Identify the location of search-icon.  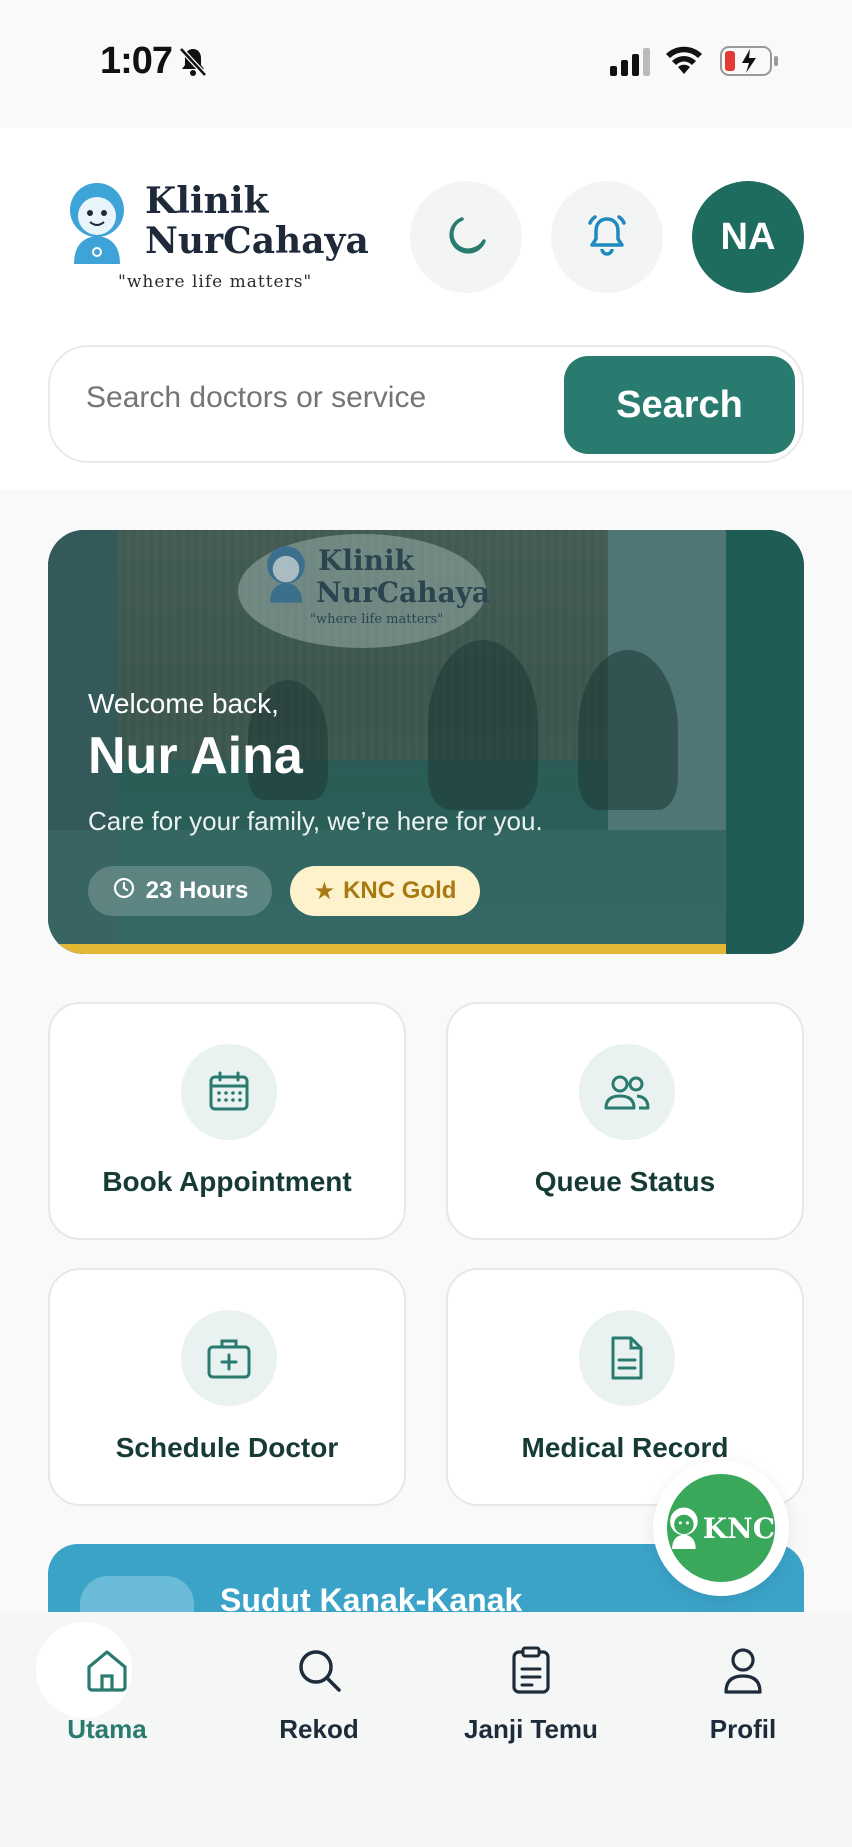
(319, 1670).